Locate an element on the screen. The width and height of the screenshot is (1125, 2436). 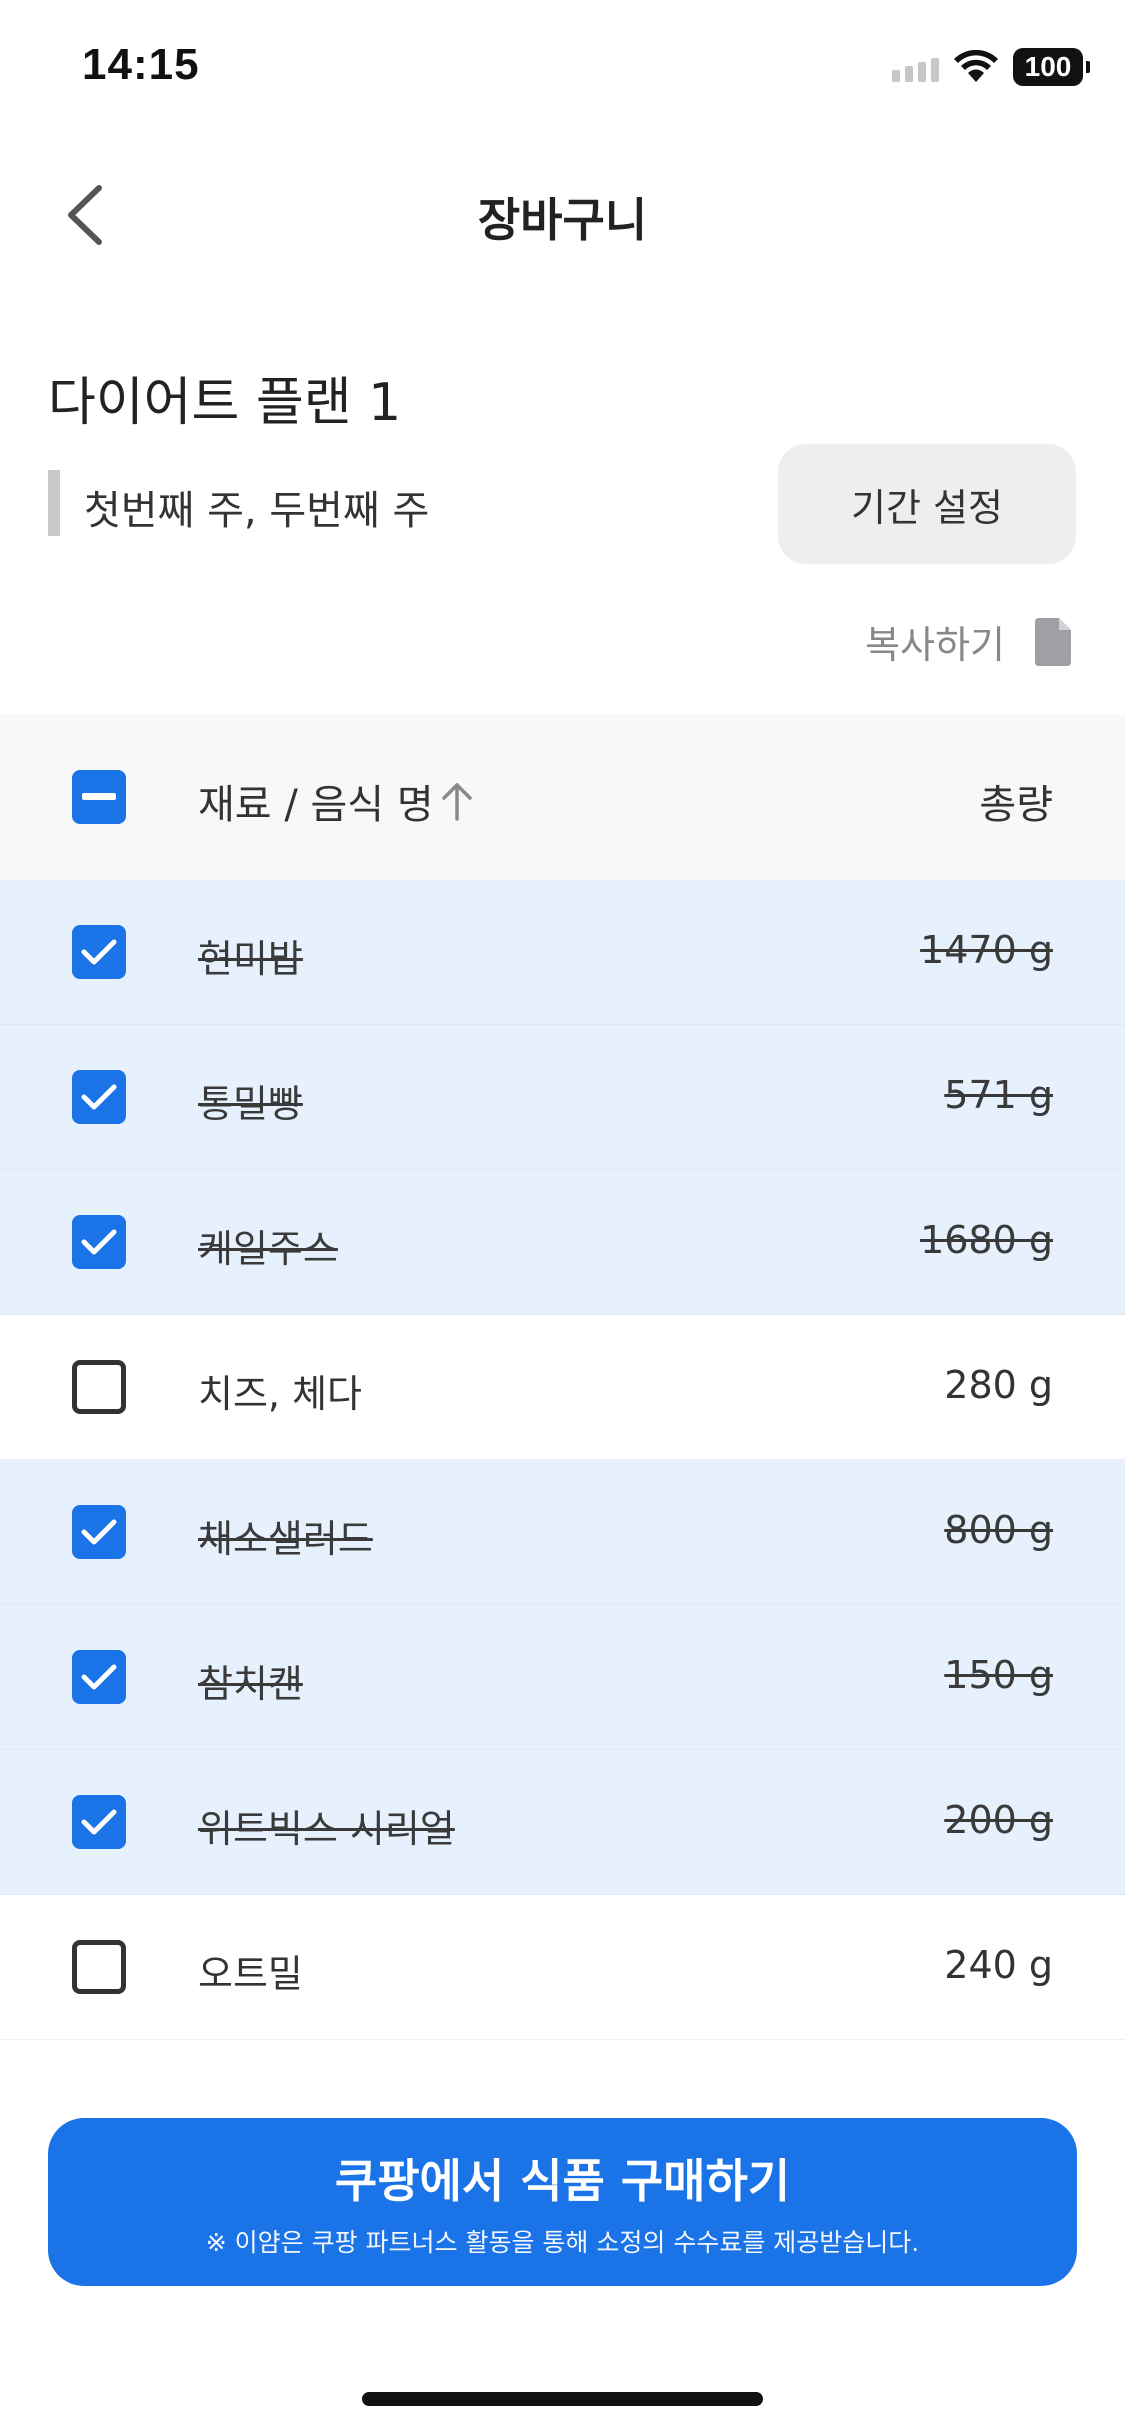
table-row: 오트밀 240 g is located at coordinates (562, 1967).